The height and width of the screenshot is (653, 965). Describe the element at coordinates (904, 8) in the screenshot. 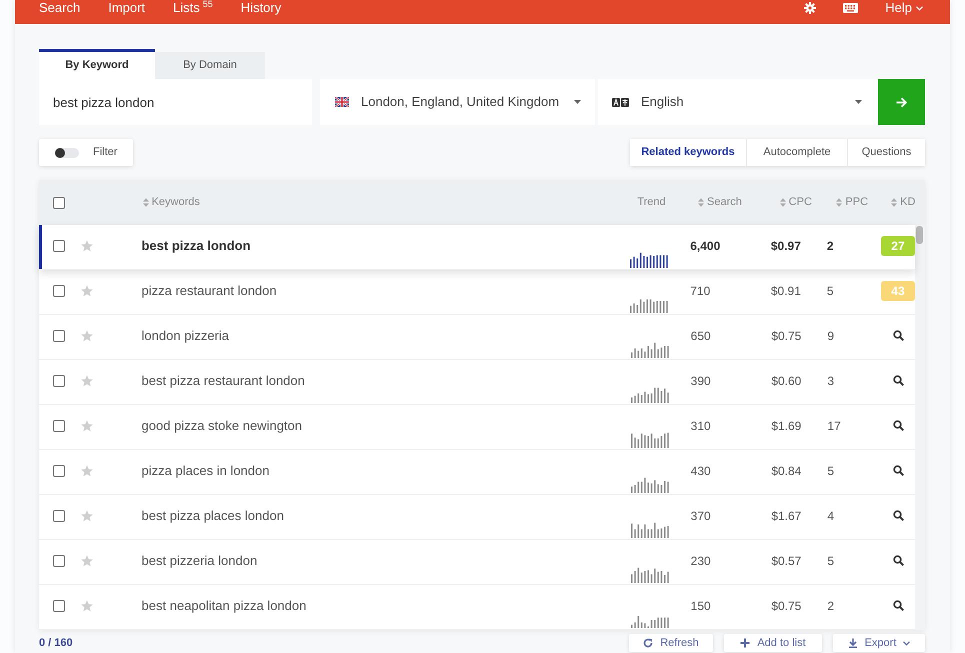

I see `help-menu: Help` at that location.